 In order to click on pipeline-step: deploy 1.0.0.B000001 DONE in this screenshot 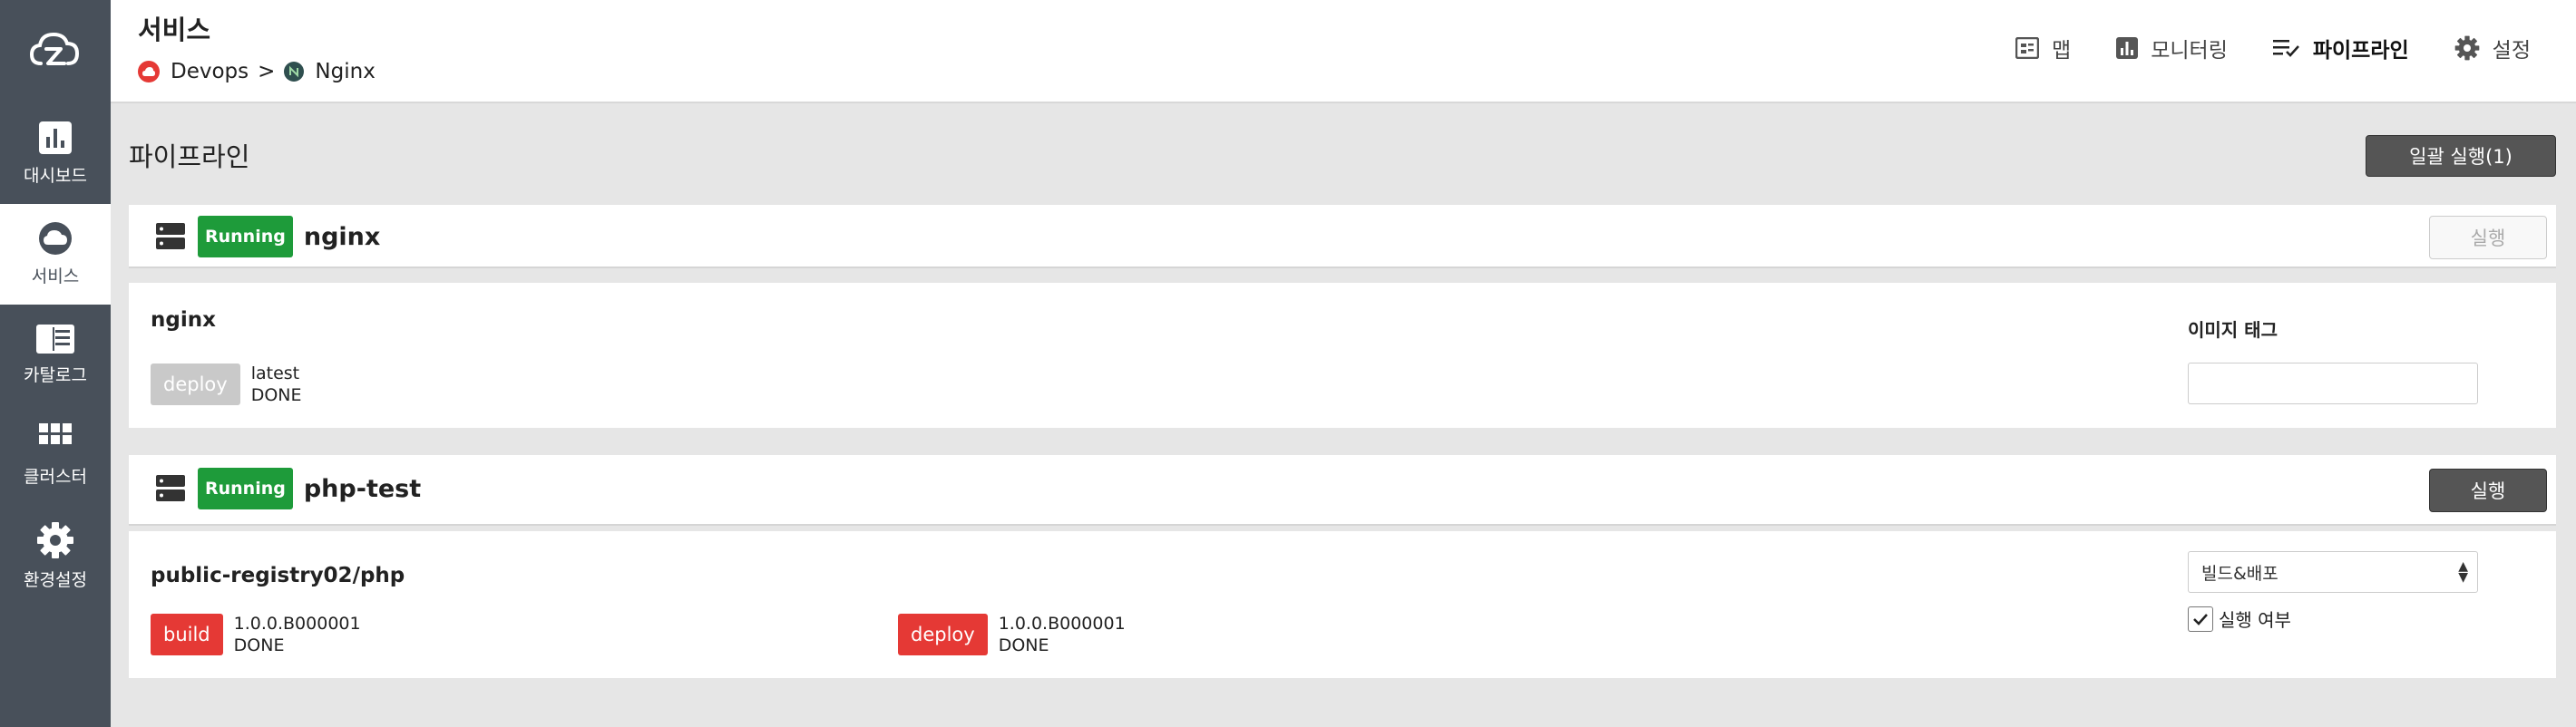, I will do `click(1012, 635)`.